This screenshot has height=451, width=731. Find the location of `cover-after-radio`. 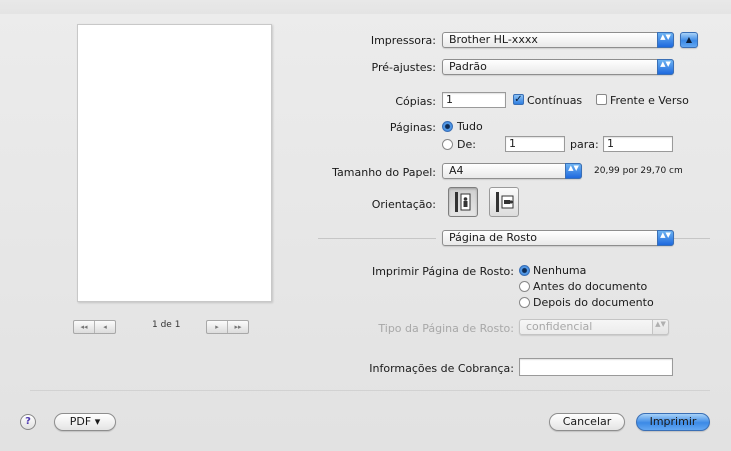

cover-after-radio is located at coordinates (524, 302).